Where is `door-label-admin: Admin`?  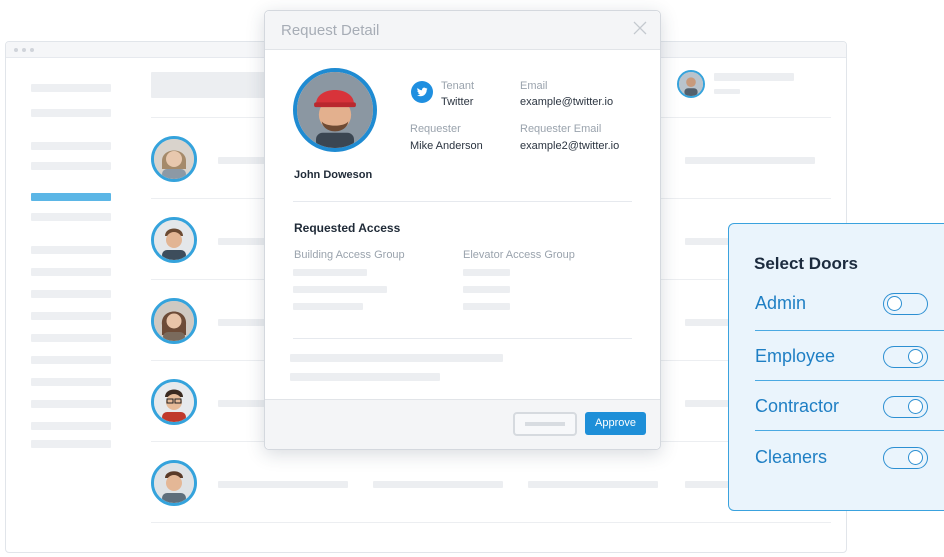
door-label-admin: Admin is located at coordinates (781, 303).